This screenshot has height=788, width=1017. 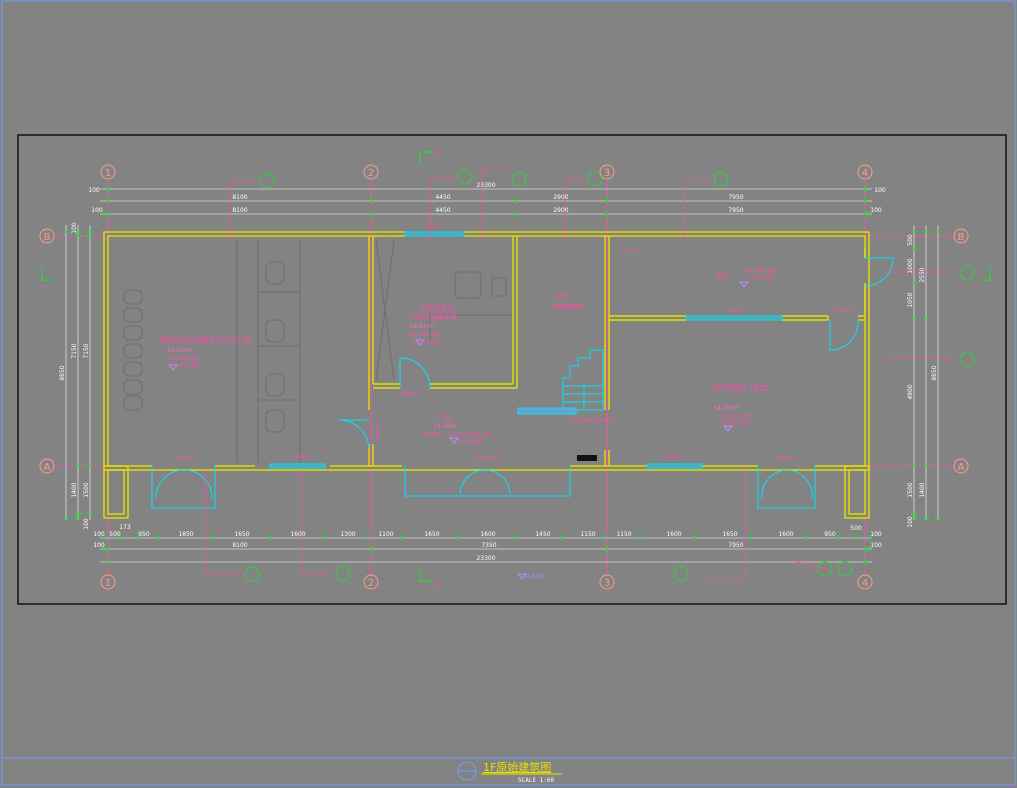 I want to click on tag-top-window: C4102, so click(x=434, y=226).